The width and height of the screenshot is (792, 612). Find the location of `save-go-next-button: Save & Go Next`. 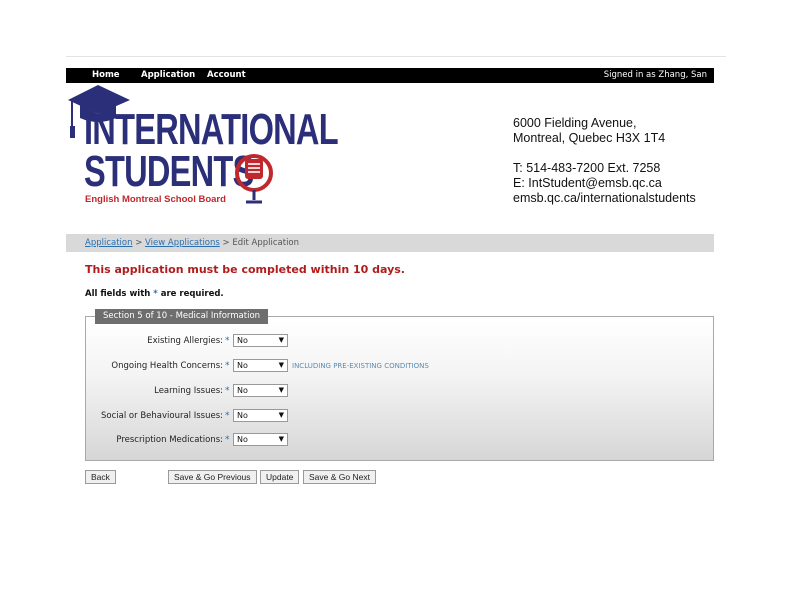

save-go-next-button: Save & Go Next is located at coordinates (339, 477).